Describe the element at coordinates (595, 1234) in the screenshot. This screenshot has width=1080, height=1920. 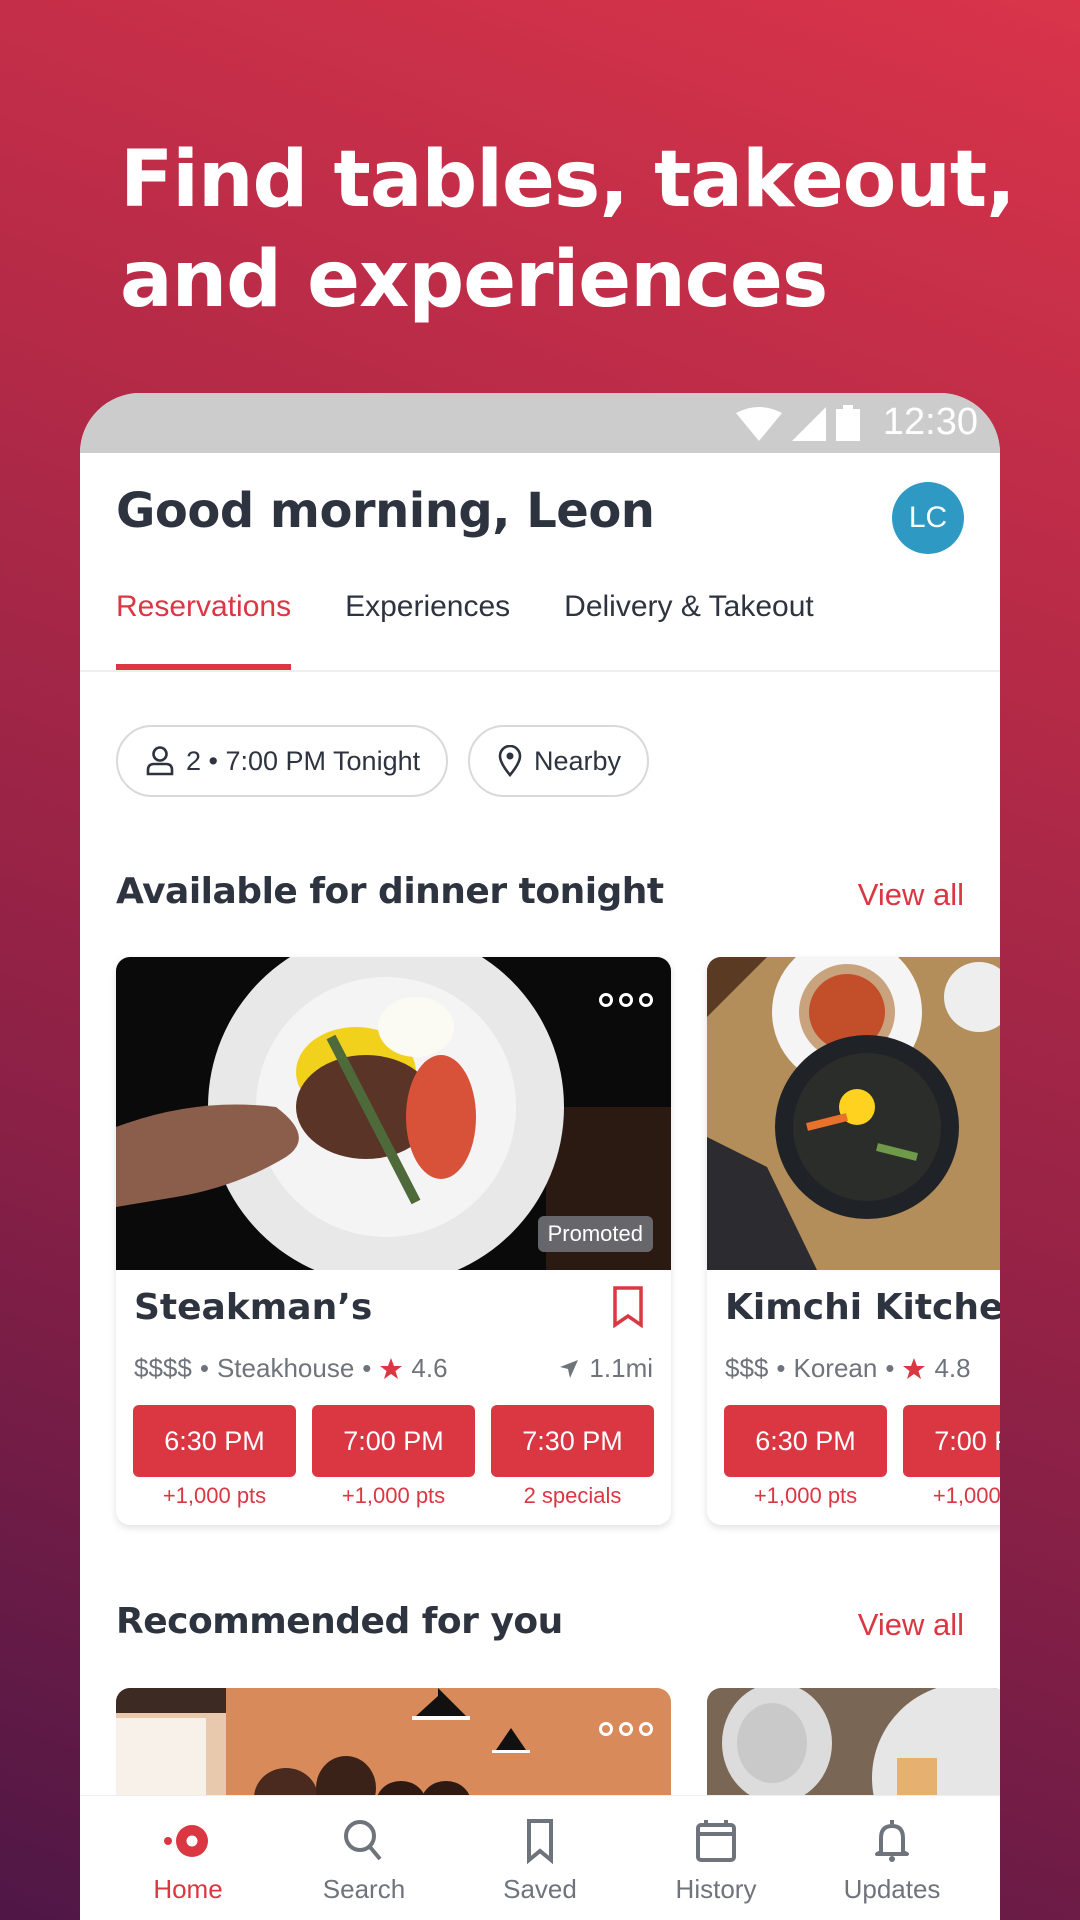
I see `promoted-badge: Promoted` at that location.